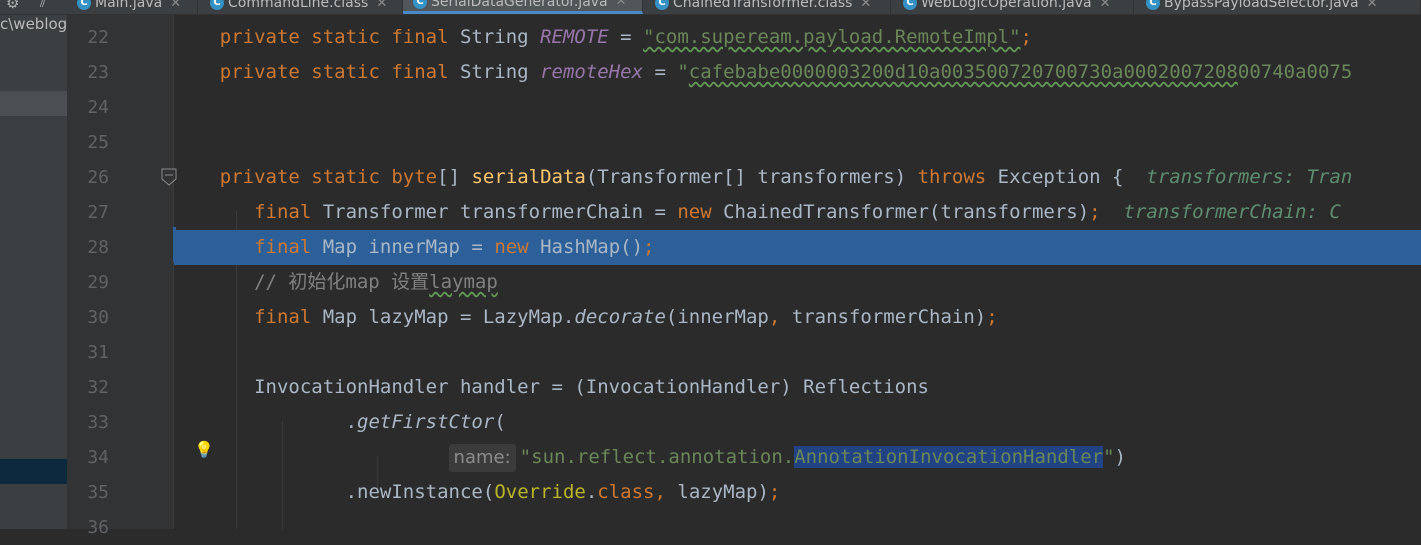 The width and height of the screenshot is (1421, 545). Describe the element at coordinates (33, 264) in the screenshot. I see `project-panel: ⚙ ⫽ c\weblog` at that location.